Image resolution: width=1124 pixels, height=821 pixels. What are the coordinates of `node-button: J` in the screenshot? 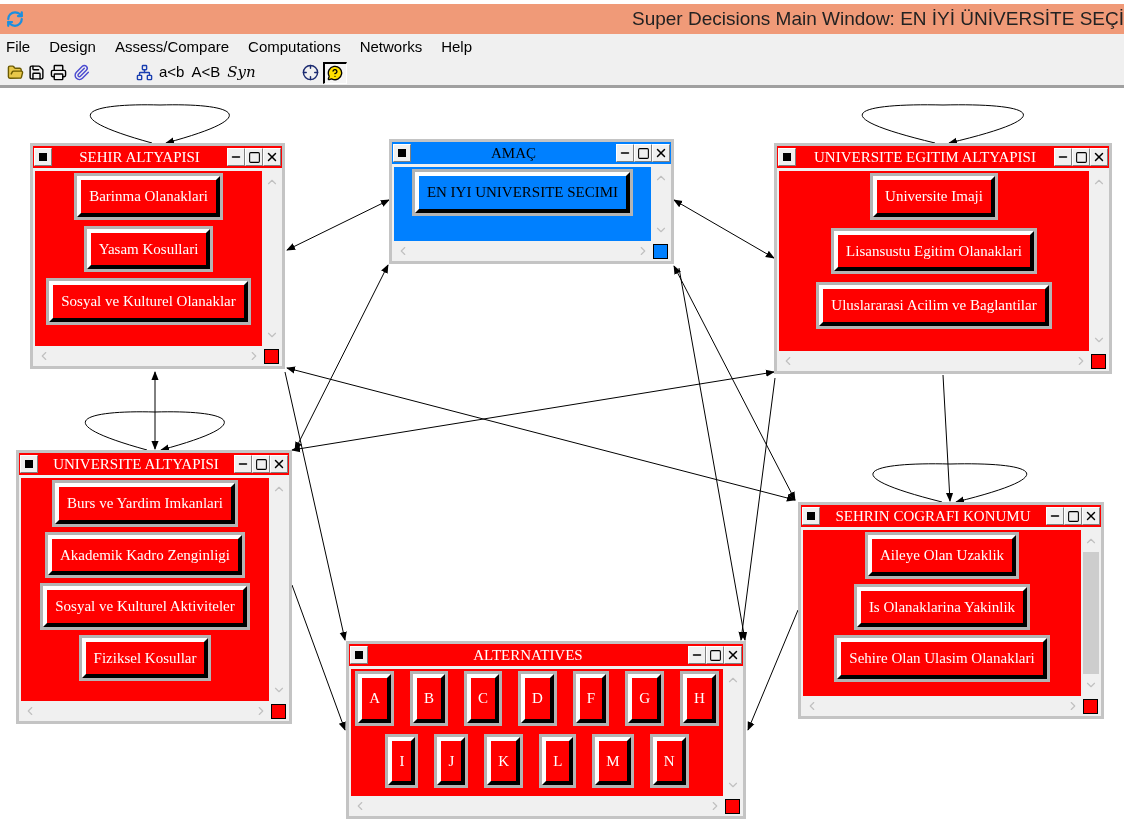 It's located at (451, 760).